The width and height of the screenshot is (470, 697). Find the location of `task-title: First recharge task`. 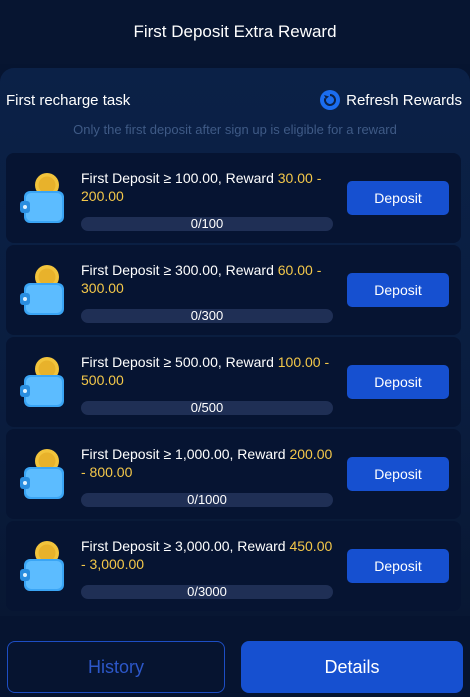

task-title: First recharge task is located at coordinates (68, 100).